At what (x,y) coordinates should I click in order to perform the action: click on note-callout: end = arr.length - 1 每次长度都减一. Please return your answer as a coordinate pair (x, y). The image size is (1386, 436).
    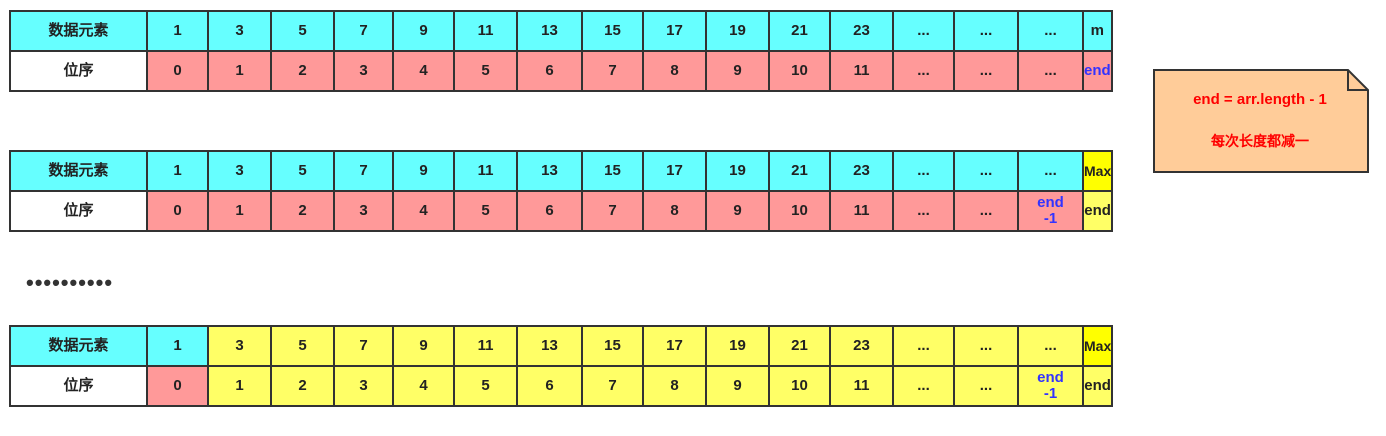
    Looking at the image, I should click on (1261, 121).